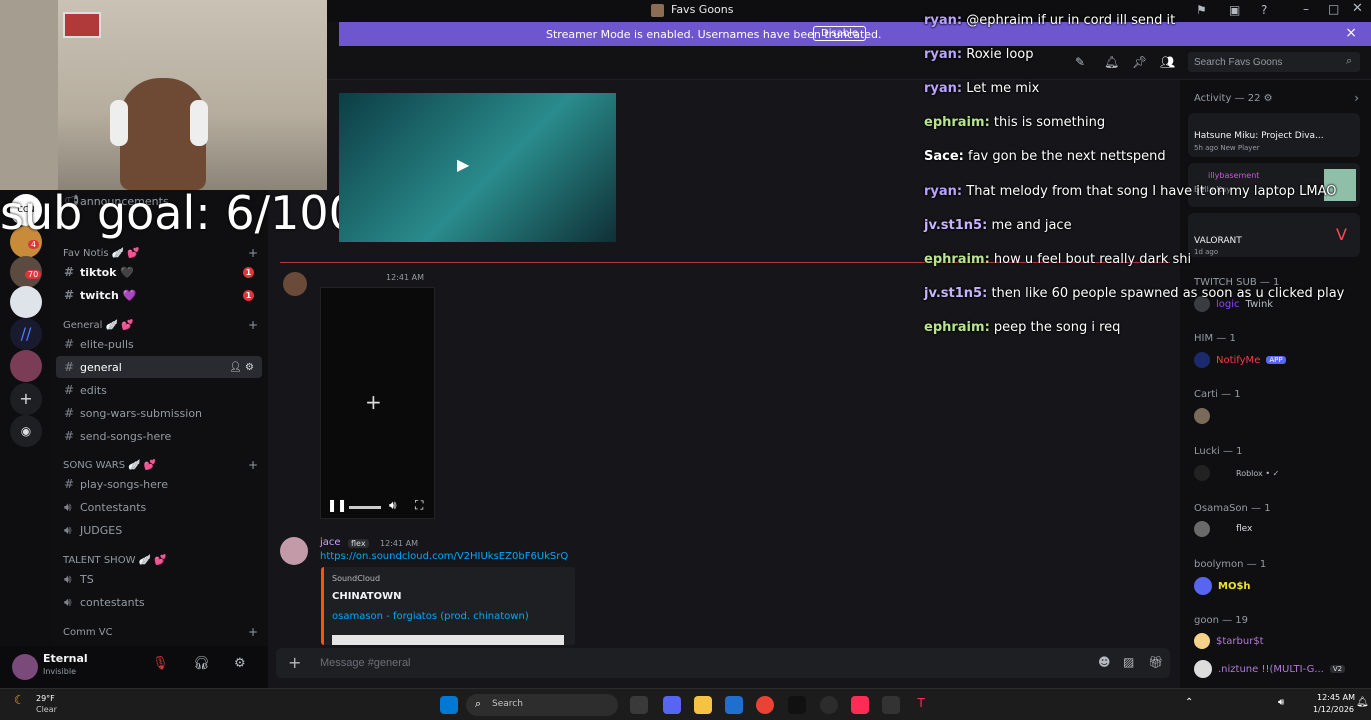 Image resolution: width=1371 pixels, height=720 pixels. I want to click on channel-play-songs-here: # play-songs-here, so click(159, 484).